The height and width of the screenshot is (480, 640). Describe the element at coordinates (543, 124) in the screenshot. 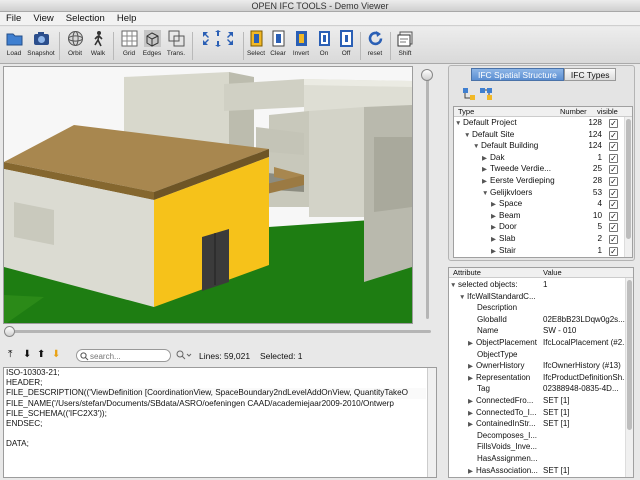

I see `tree-row: ▼ Default Project 128 ✓` at that location.